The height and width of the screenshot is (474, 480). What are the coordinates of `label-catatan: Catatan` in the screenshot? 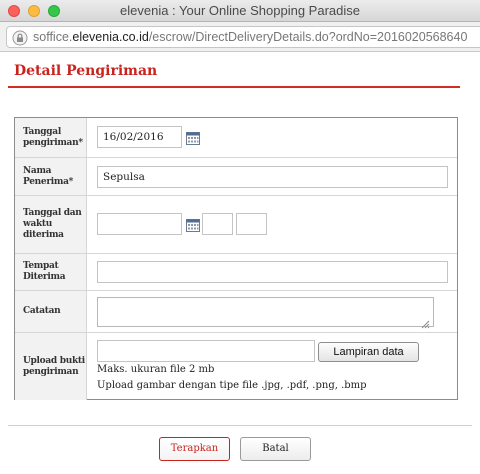 It's located at (51, 311).